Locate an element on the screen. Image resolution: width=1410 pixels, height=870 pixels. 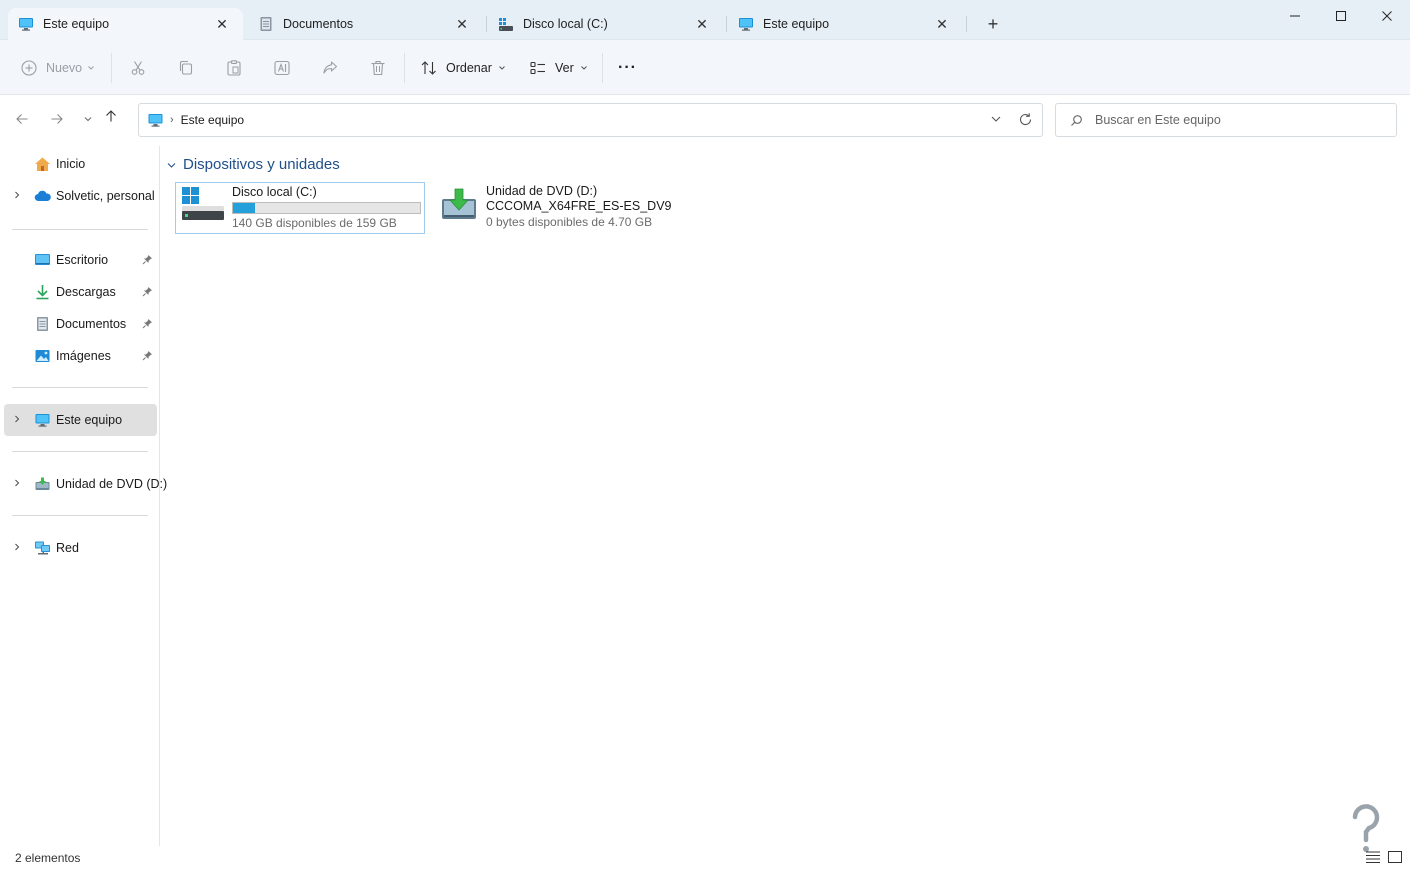
arrow-left-icon is located at coordinates (22, 119).